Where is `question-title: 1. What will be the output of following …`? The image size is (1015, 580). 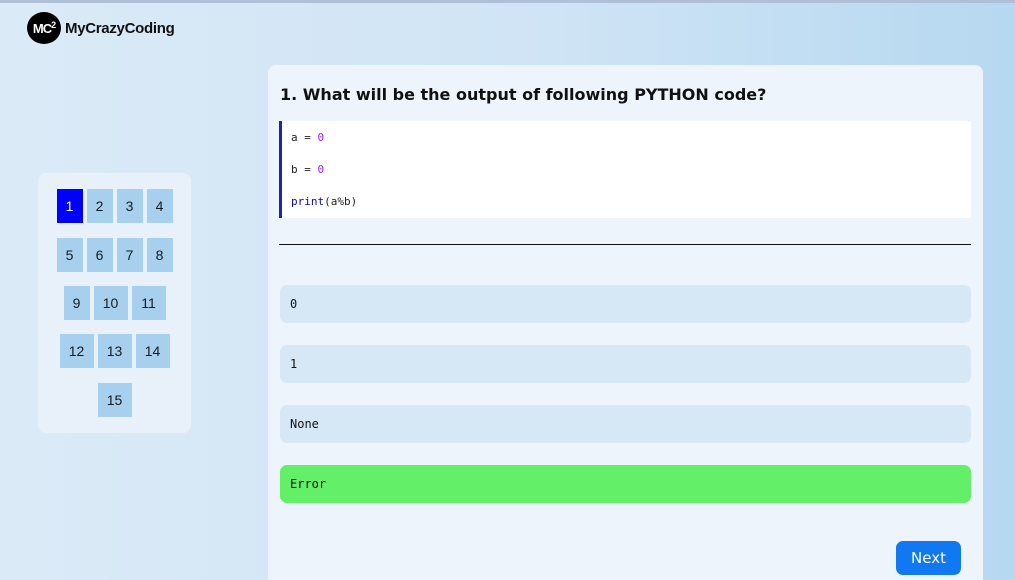
question-title: 1. What will be the output of following … is located at coordinates (523, 94).